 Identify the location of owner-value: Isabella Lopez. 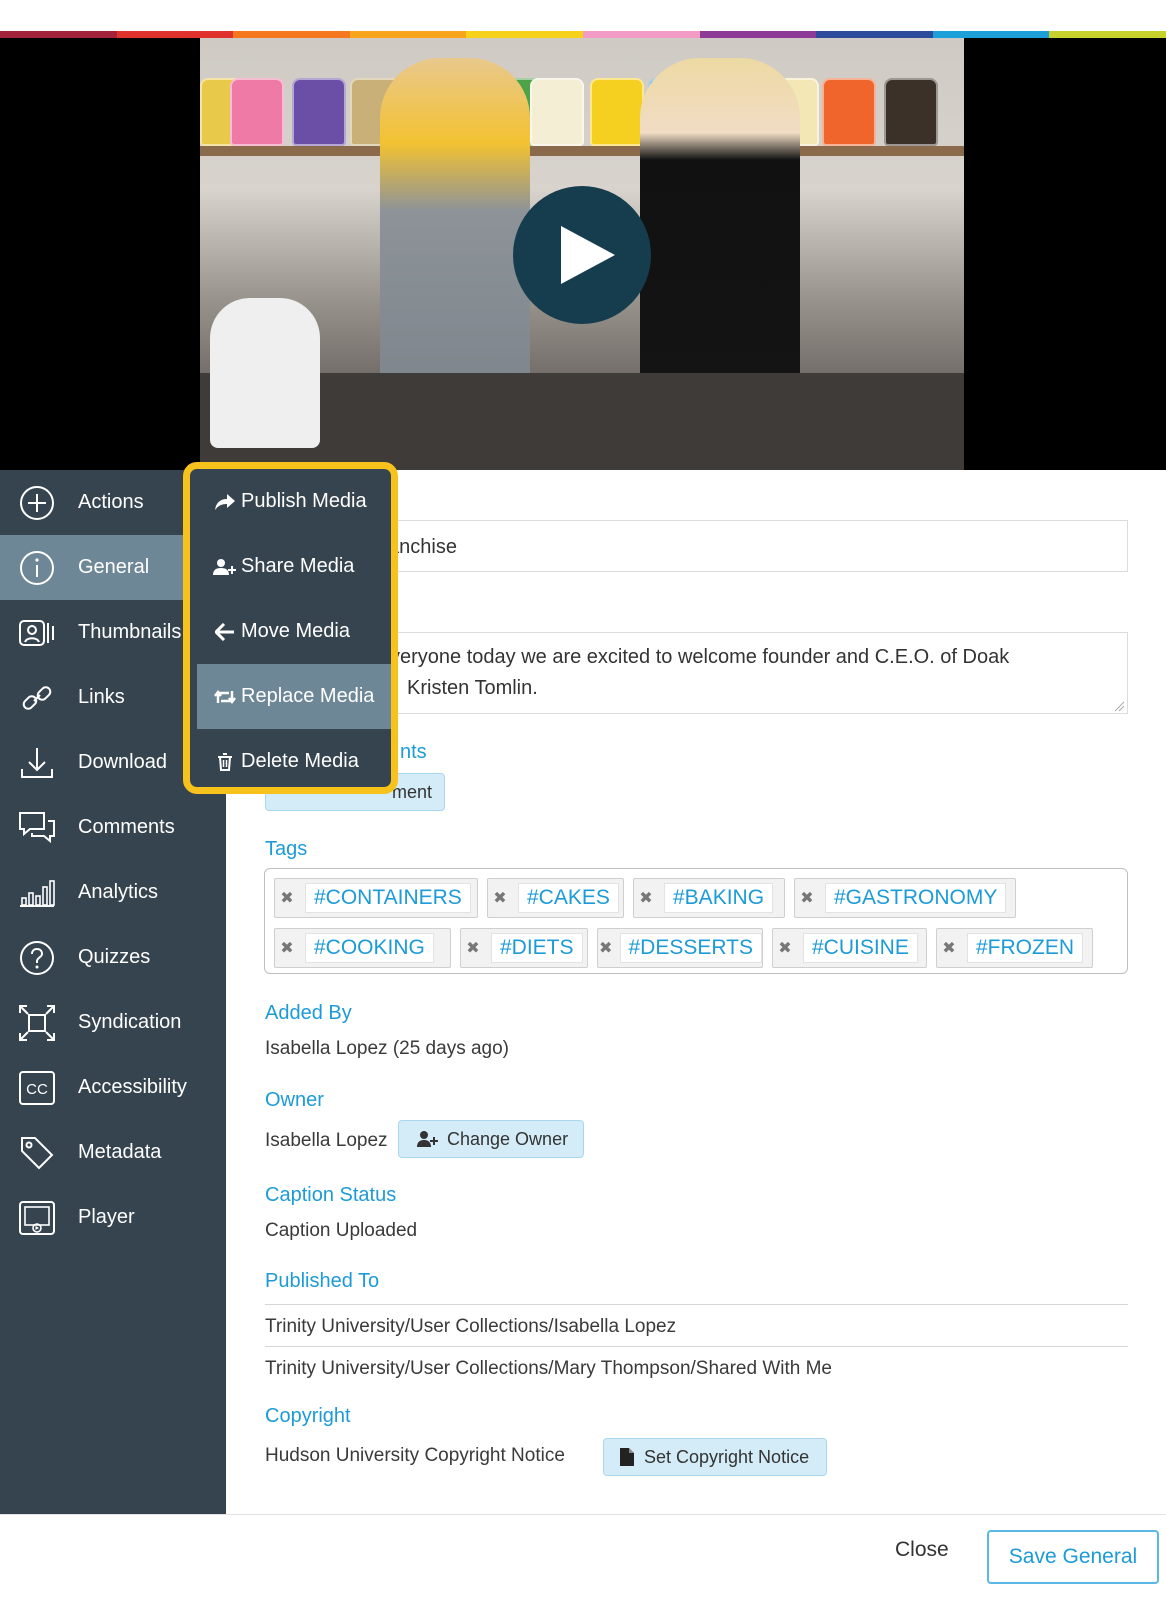
(326, 1140).